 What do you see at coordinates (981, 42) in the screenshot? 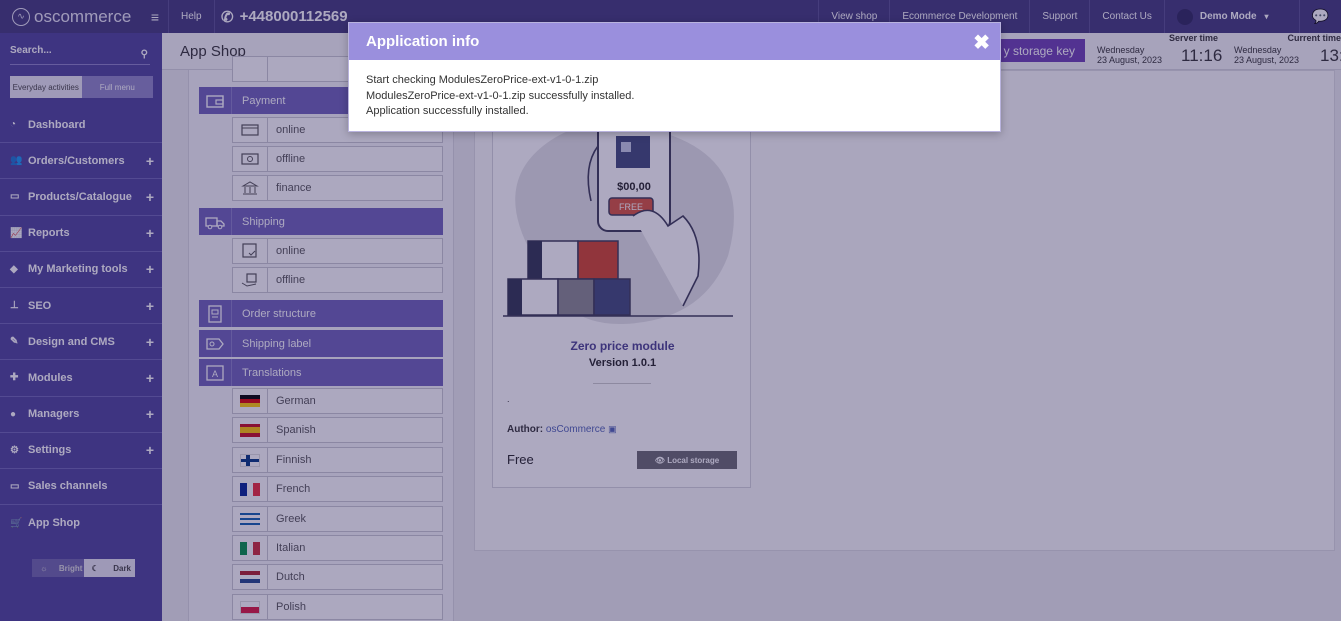
I see `close-icon: ✖` at bounding box center [981, 42].